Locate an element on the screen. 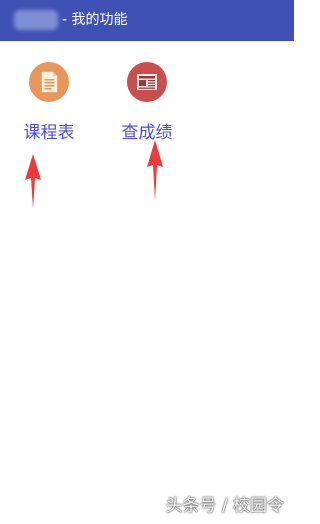 This screenshot has width=320, height=524. page-title: - 我的功能 is located at coordinates (95, 20).